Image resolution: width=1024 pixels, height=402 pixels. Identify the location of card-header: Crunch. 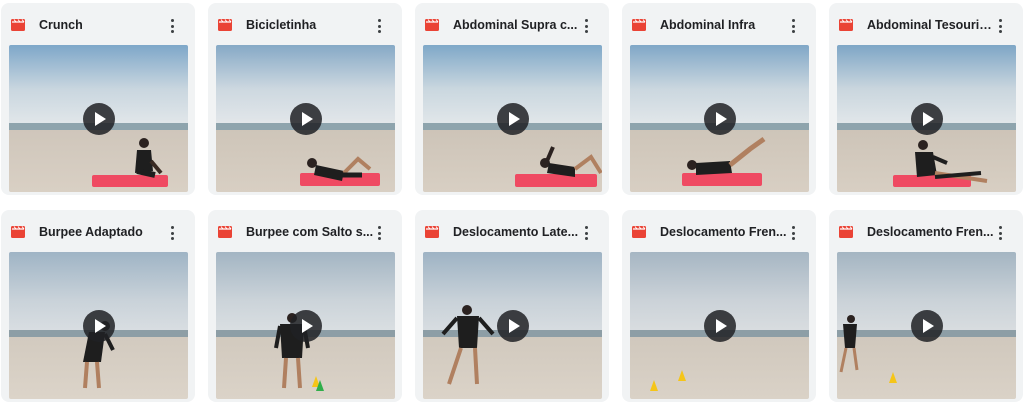
(98, 23).